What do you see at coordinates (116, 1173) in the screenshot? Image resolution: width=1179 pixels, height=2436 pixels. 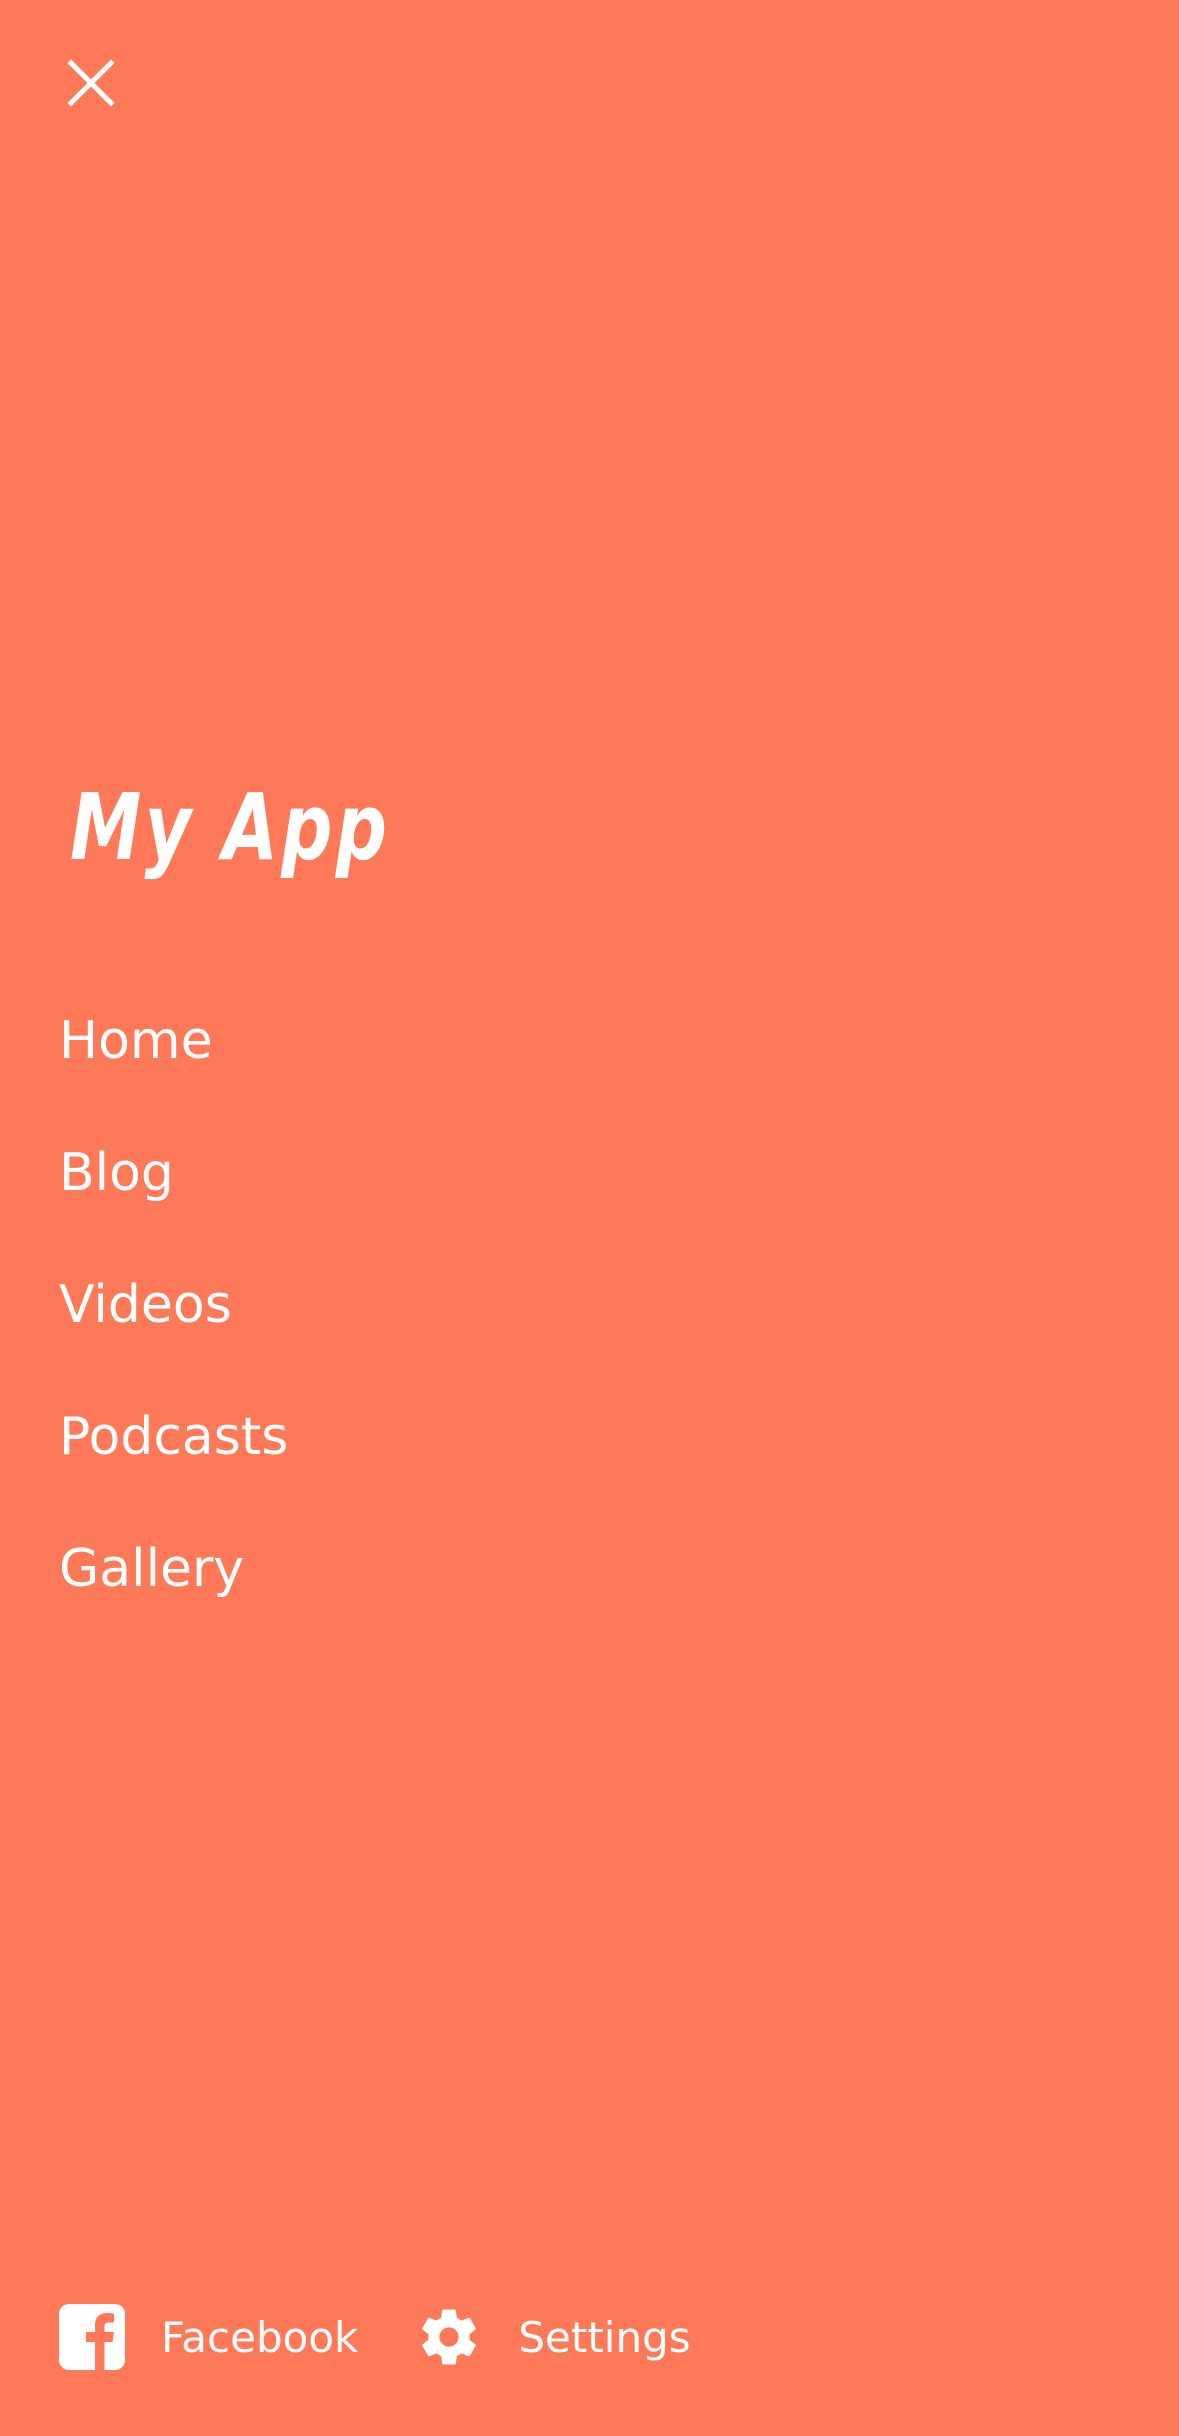 I see `nav-item-label: Blog` at bounding box center [116, 1173].